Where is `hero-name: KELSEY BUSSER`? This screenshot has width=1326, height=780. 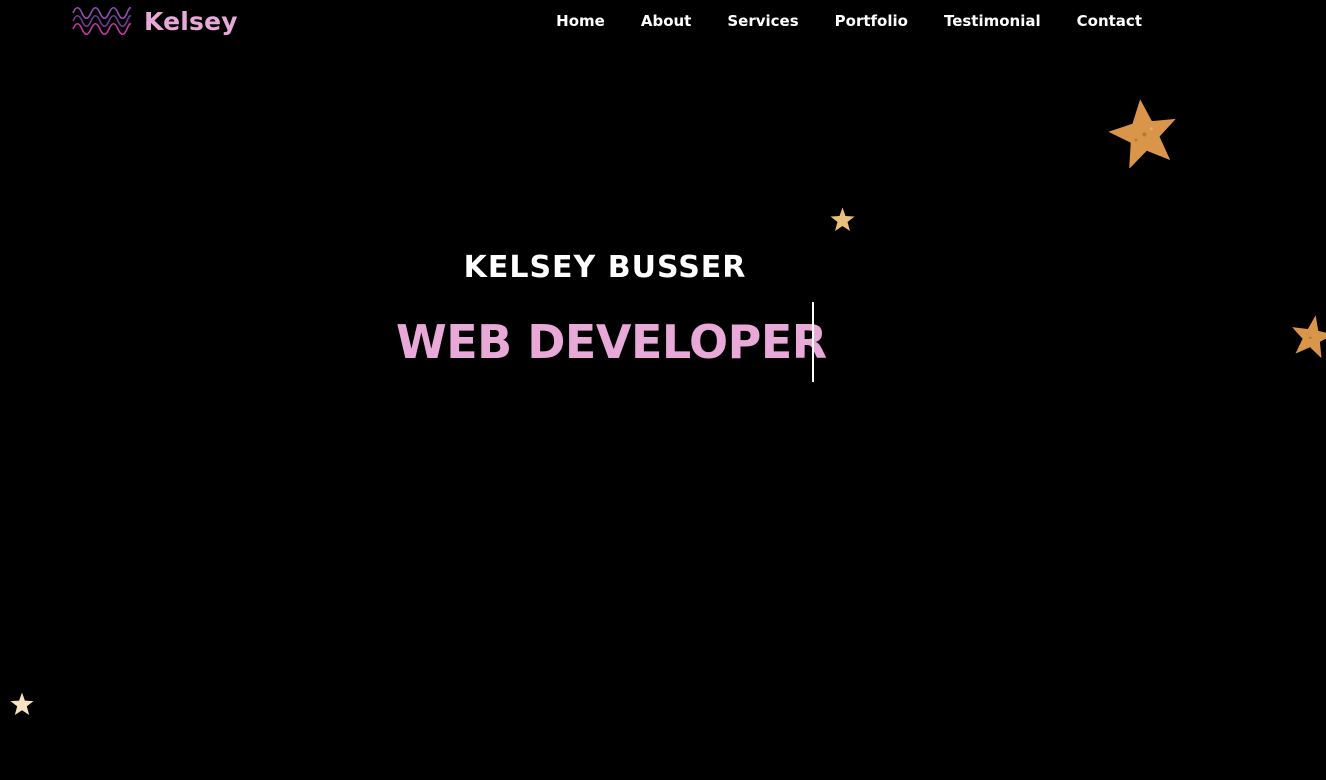
hero-name: KELSEY BUSSER is located at coordinates (605, 267).